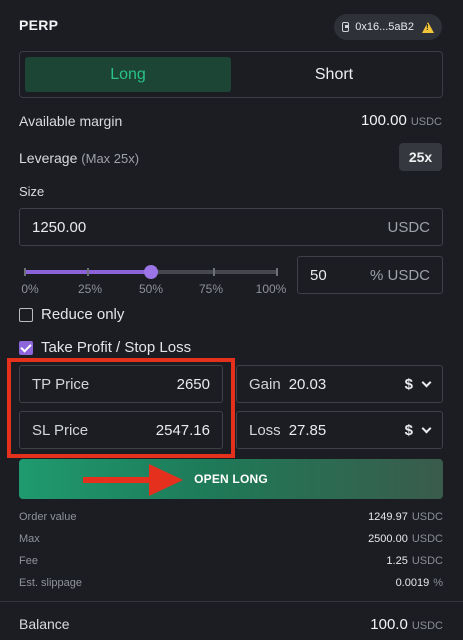 This screenshot has width=463, height=640. I want to click on fee-label: Fee, so click(28, 561).